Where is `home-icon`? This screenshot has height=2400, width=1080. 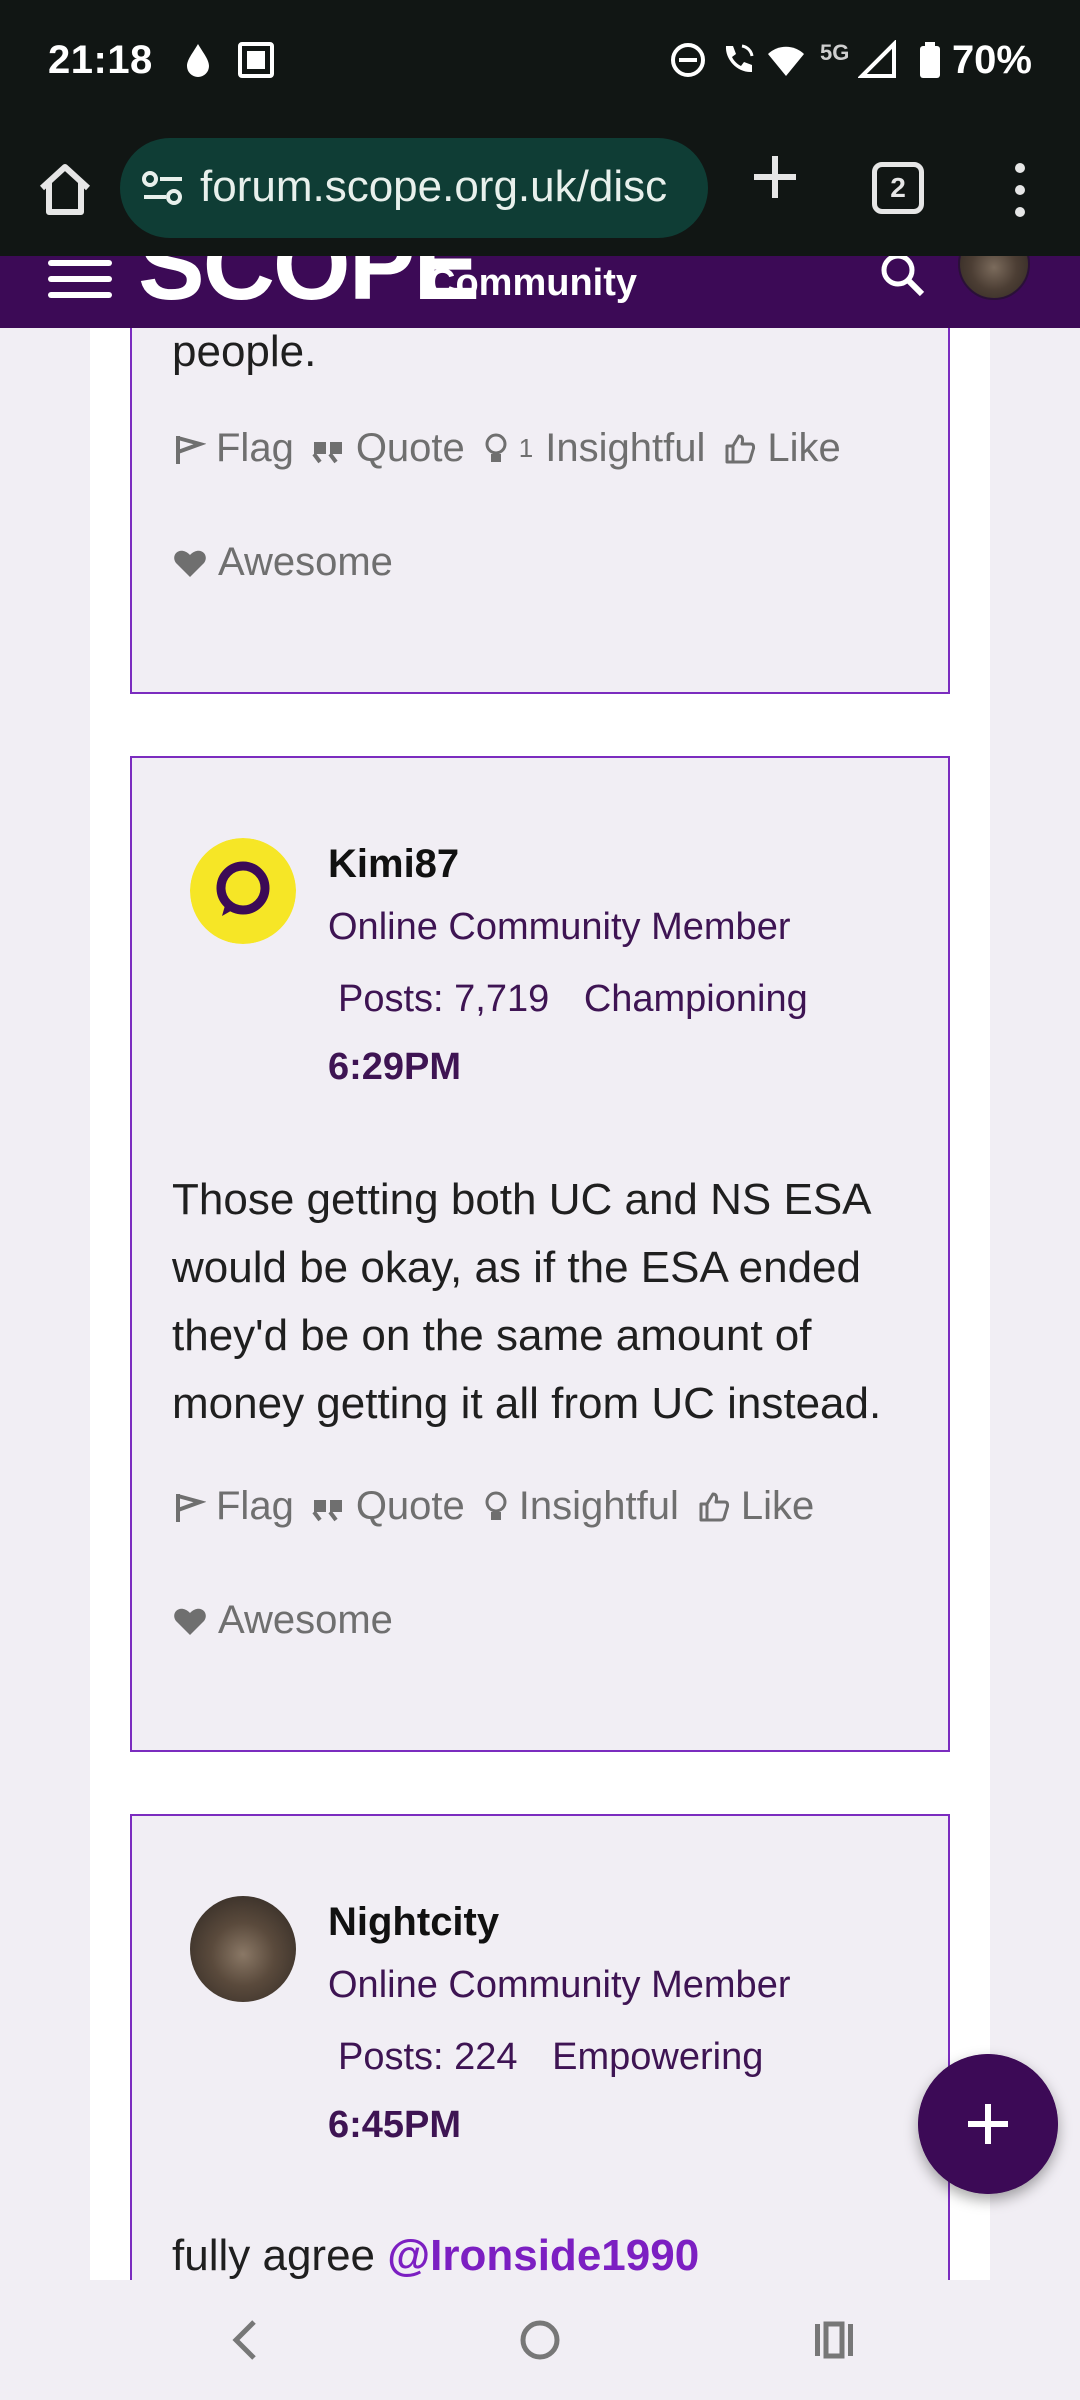
home-icon is located at coordinates (65, 189).